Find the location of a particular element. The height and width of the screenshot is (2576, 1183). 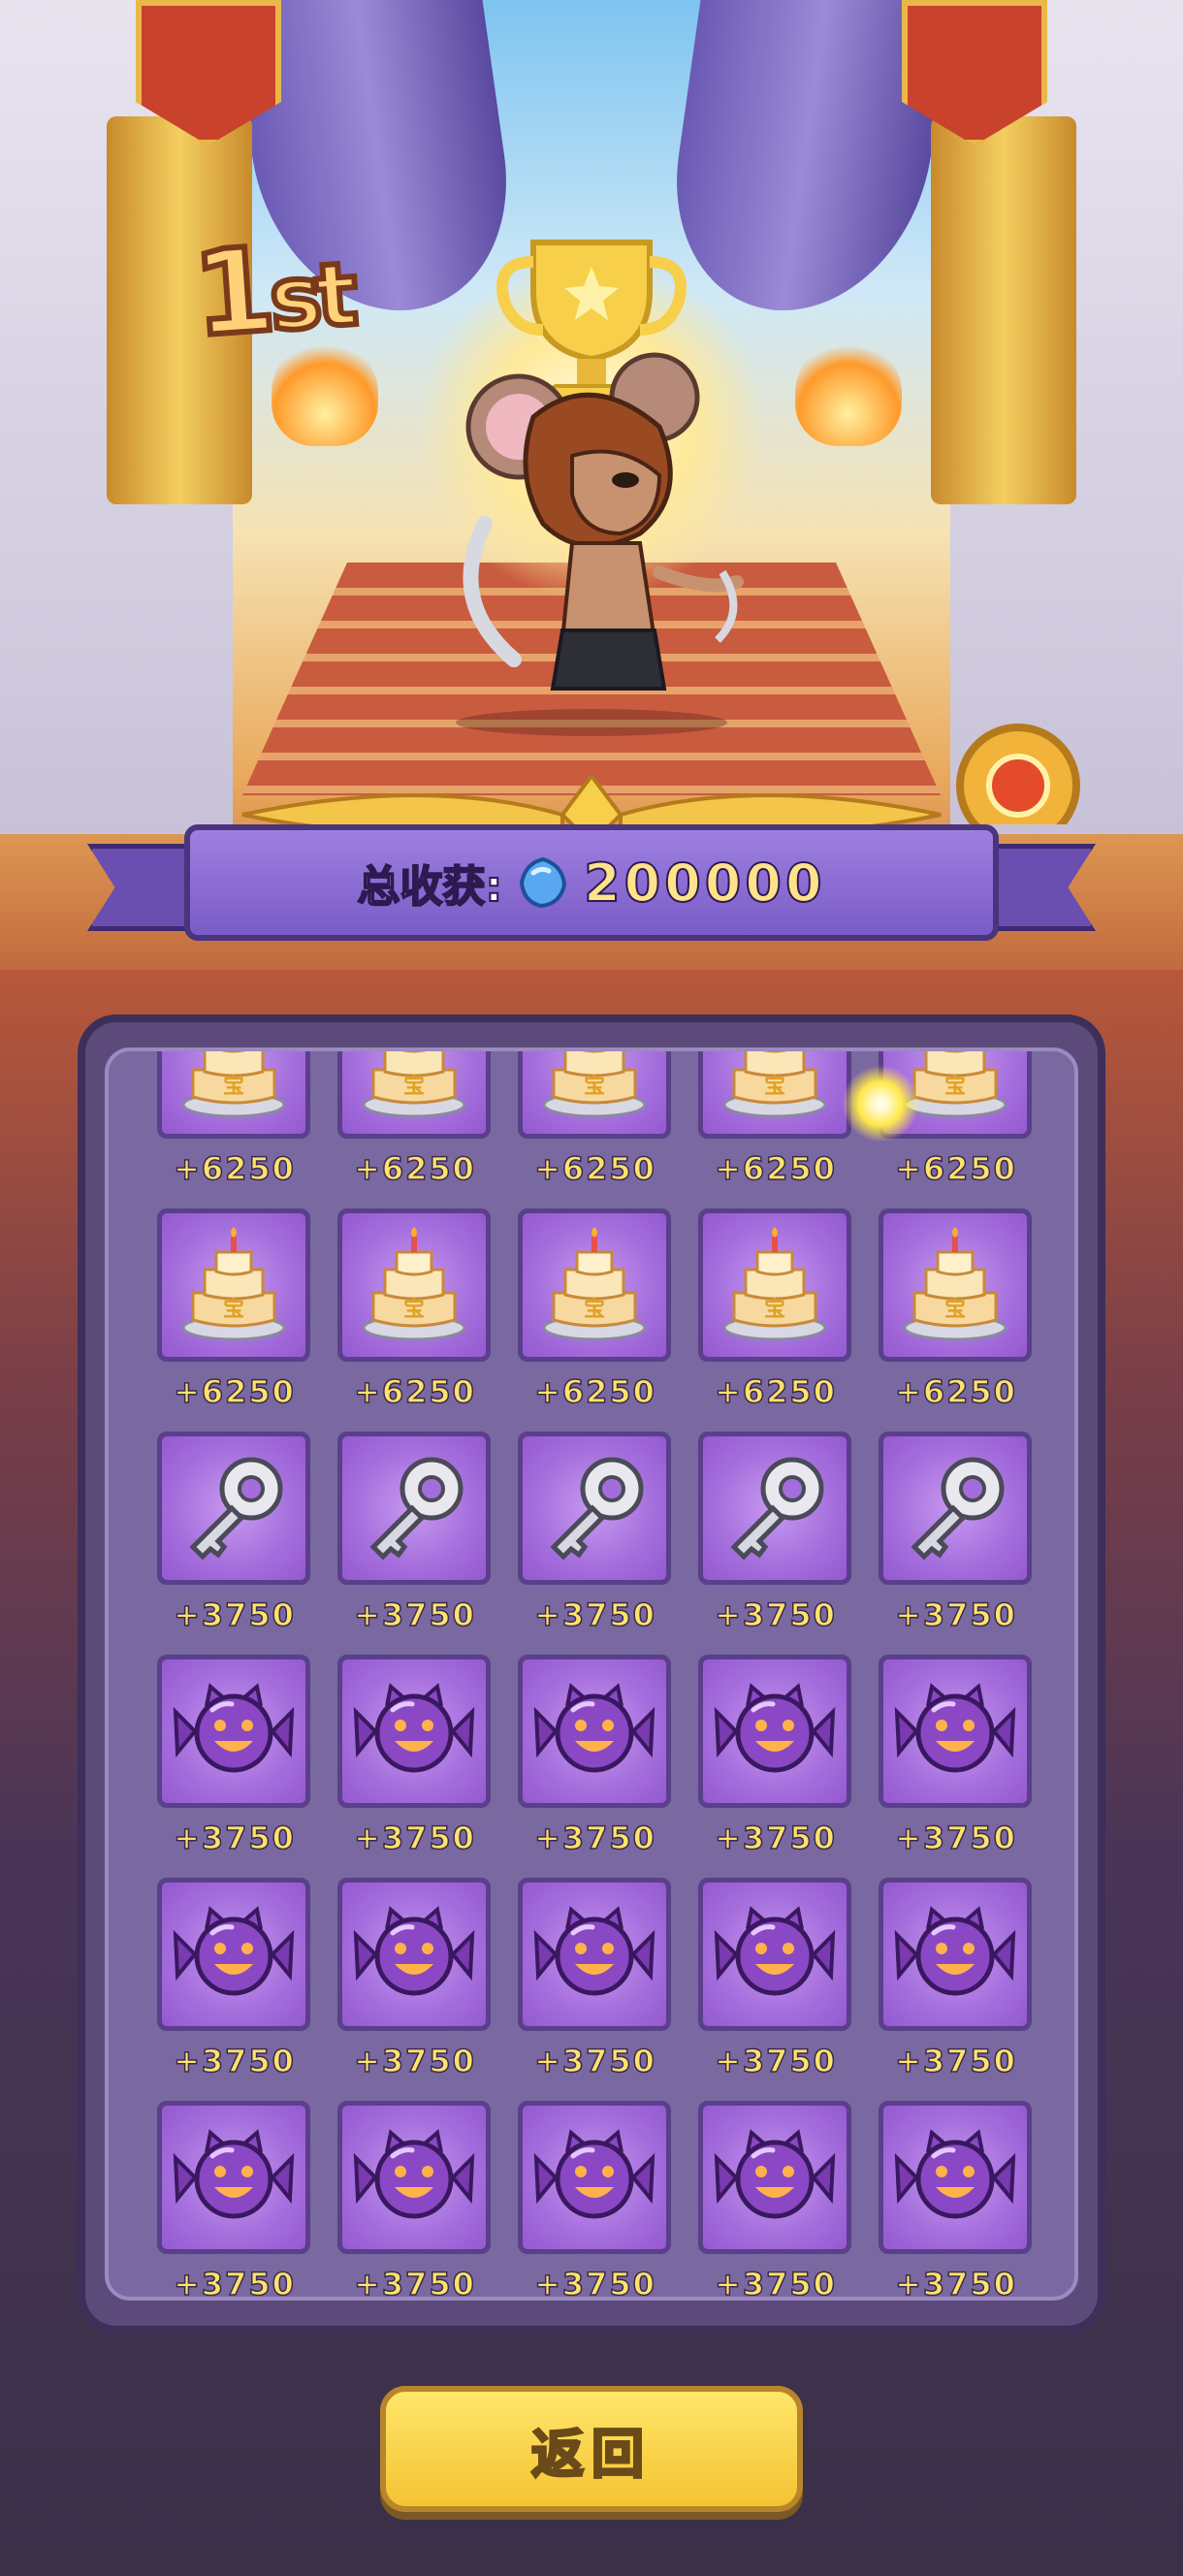

key-icon is located at coordinates (775, 1508).